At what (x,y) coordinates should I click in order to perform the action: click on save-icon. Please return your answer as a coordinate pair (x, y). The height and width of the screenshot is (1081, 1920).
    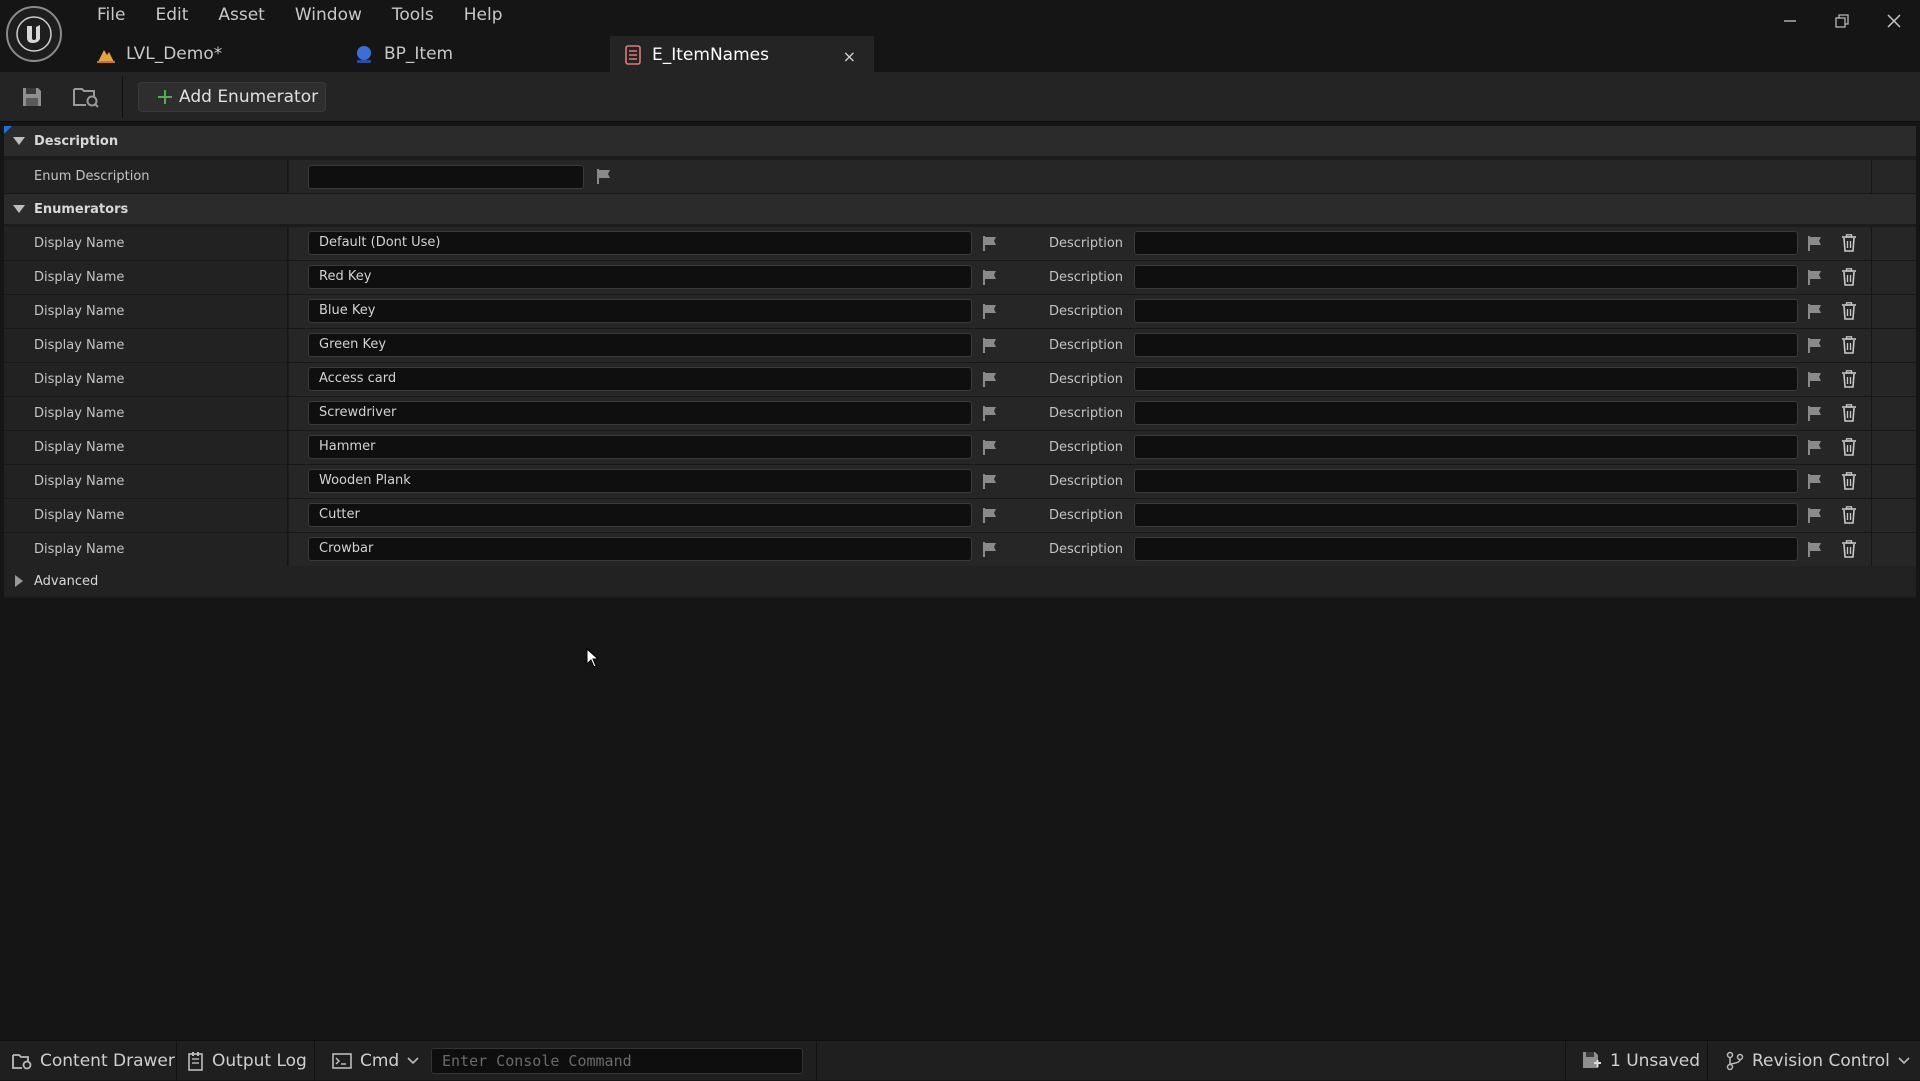
    Looking at the image, I should click on (32, 97).